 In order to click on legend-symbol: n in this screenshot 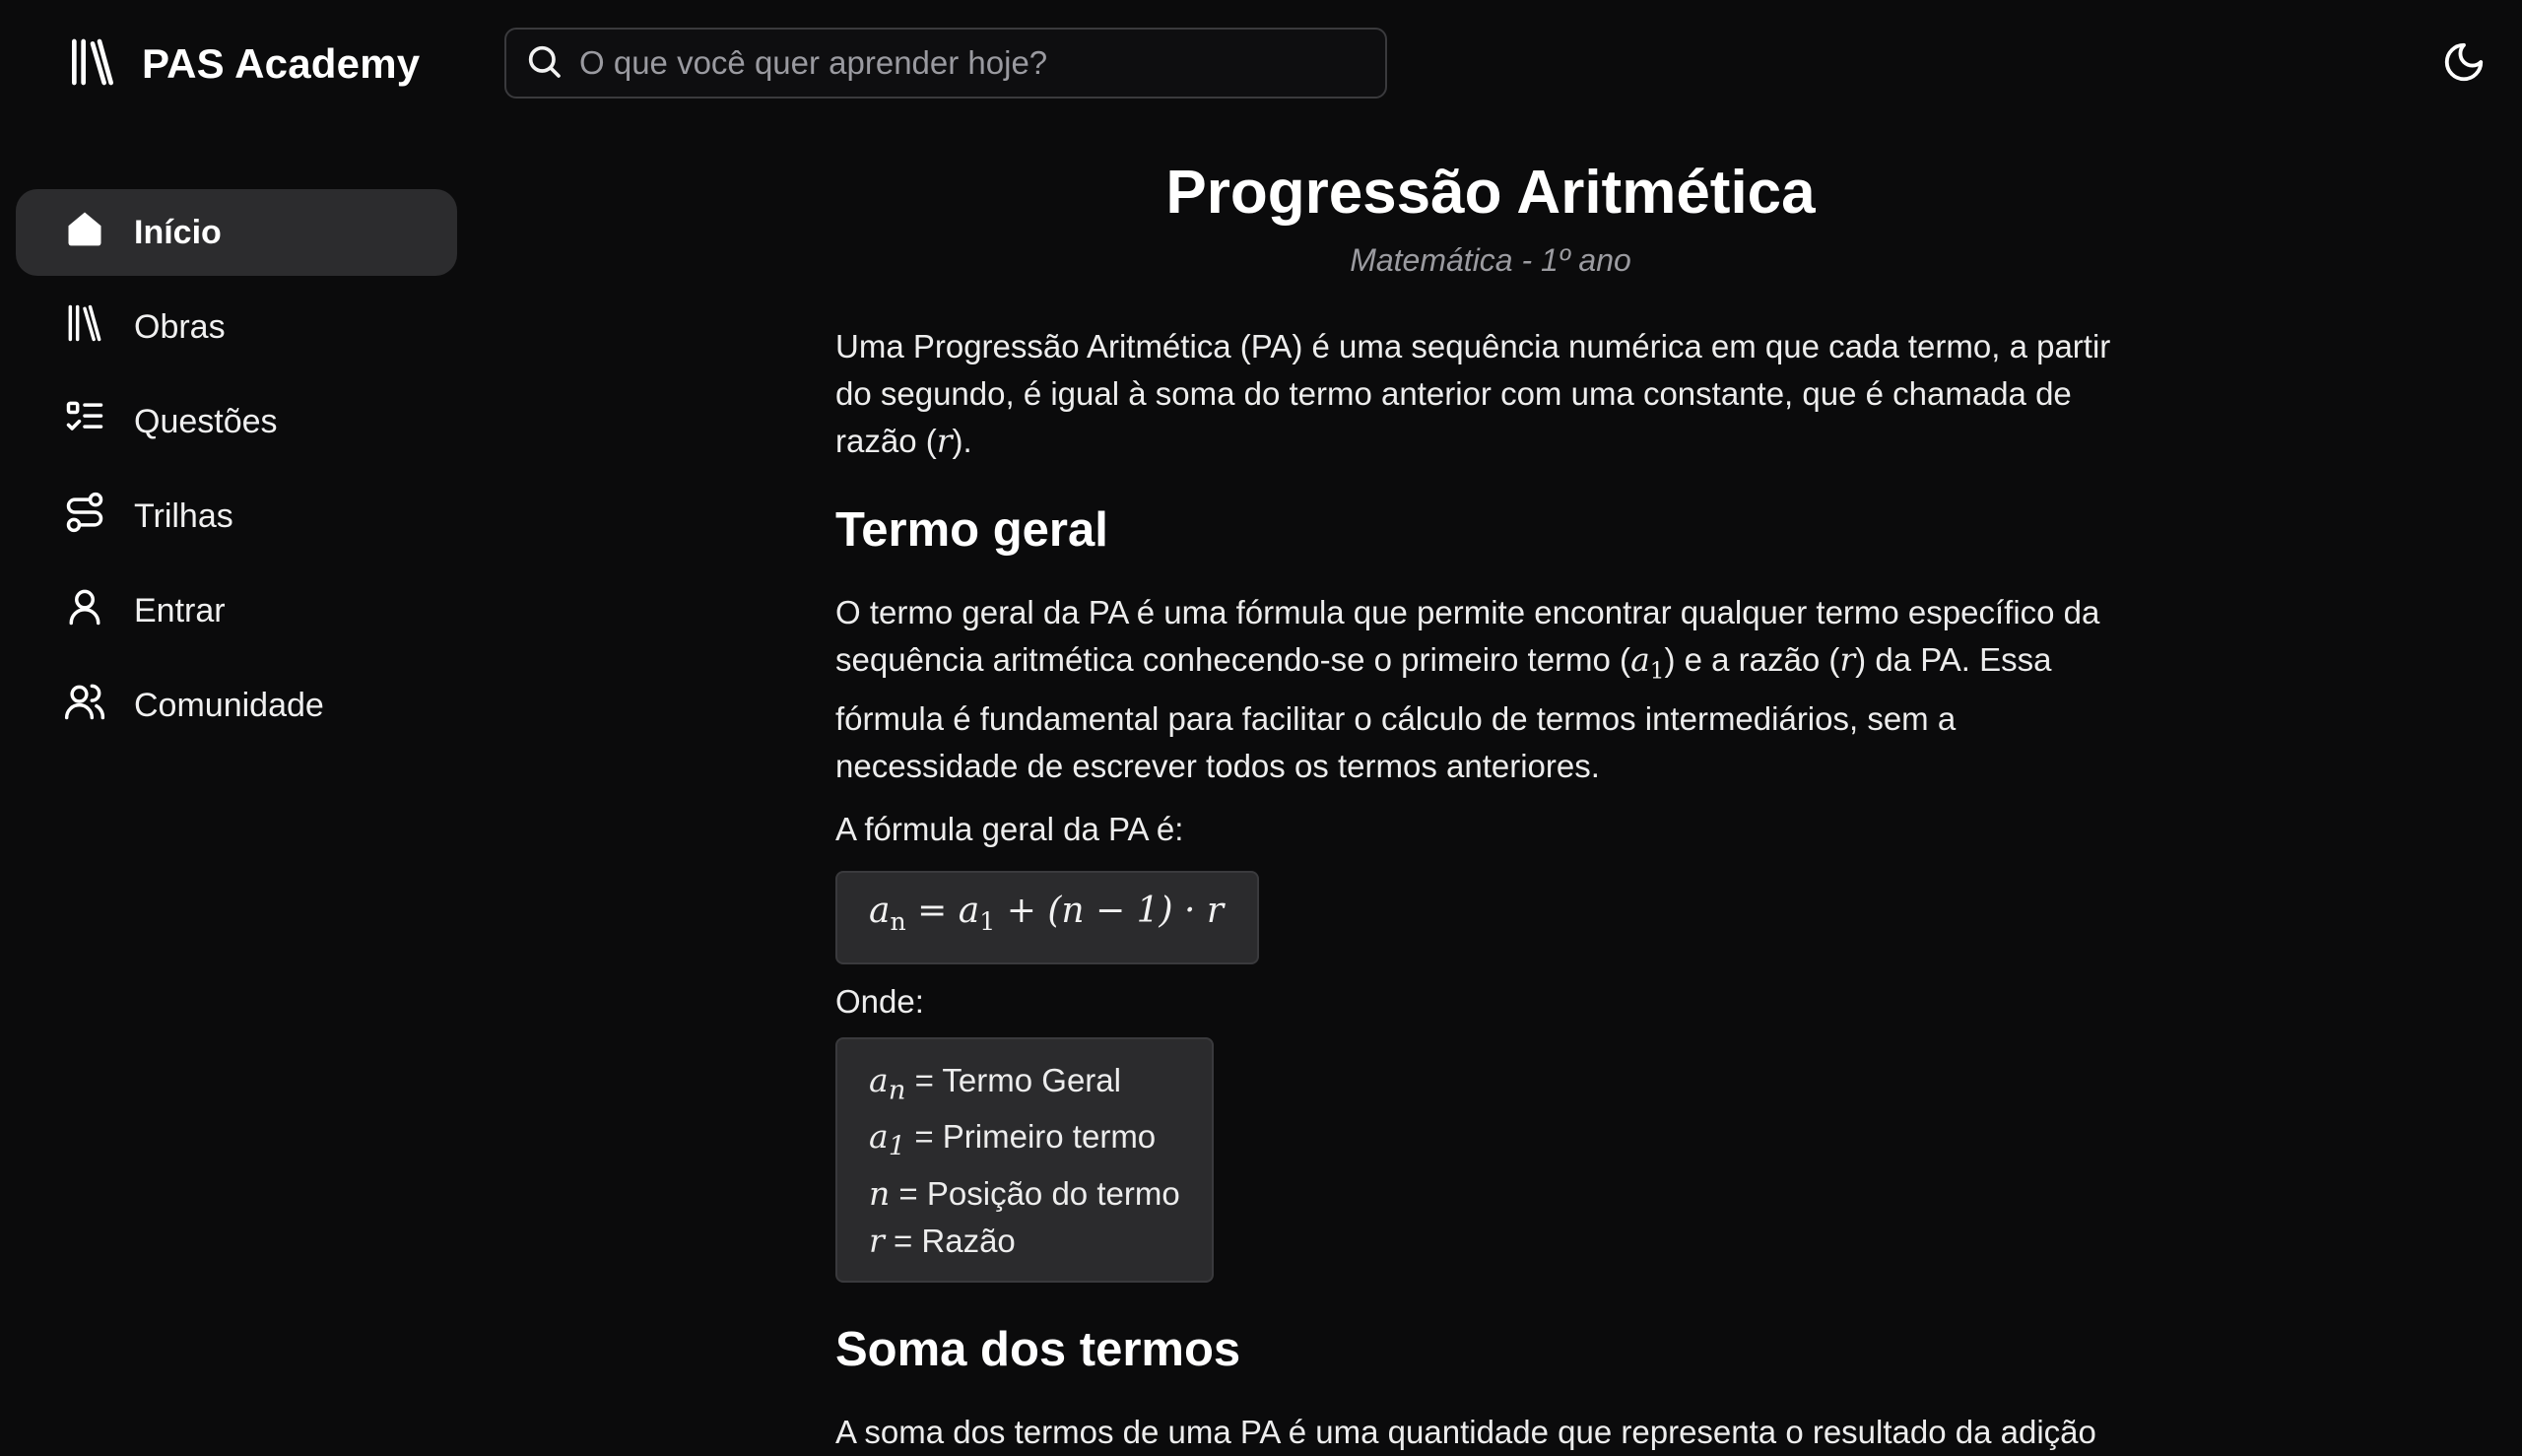, I will do `click(880, 1193)`.